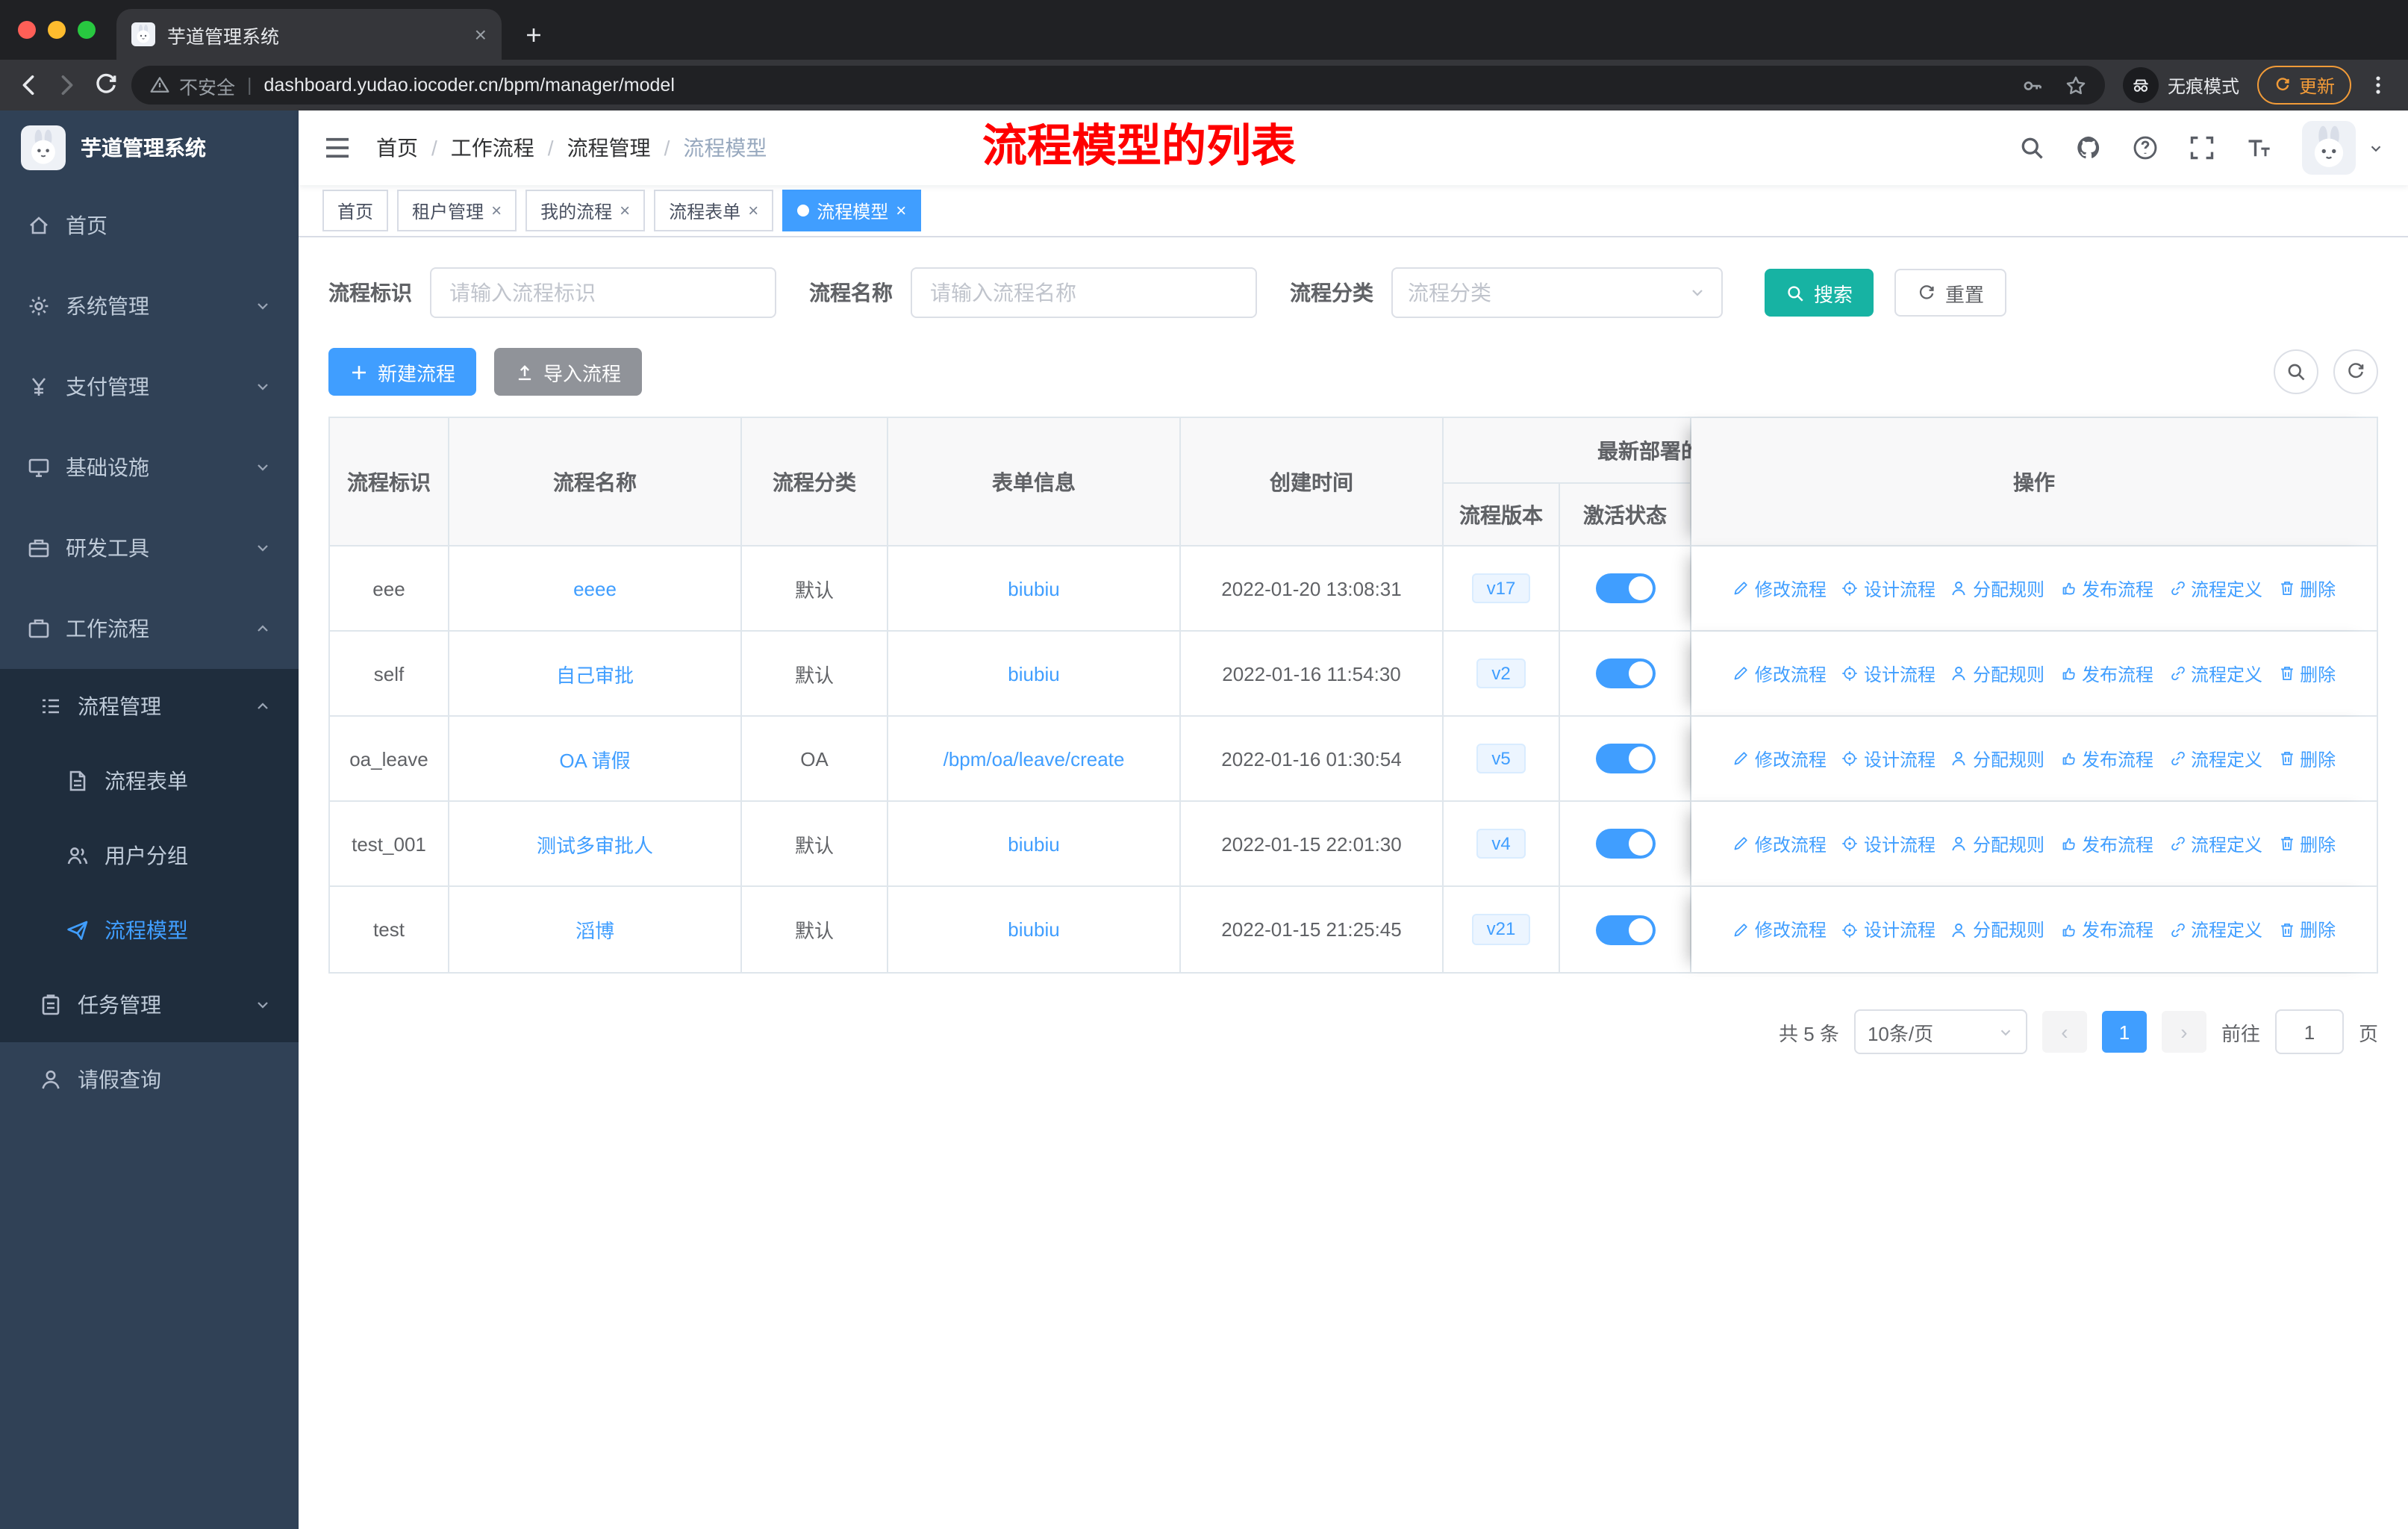  I want to click on next-page-button: ›, so click(2183, 1032).